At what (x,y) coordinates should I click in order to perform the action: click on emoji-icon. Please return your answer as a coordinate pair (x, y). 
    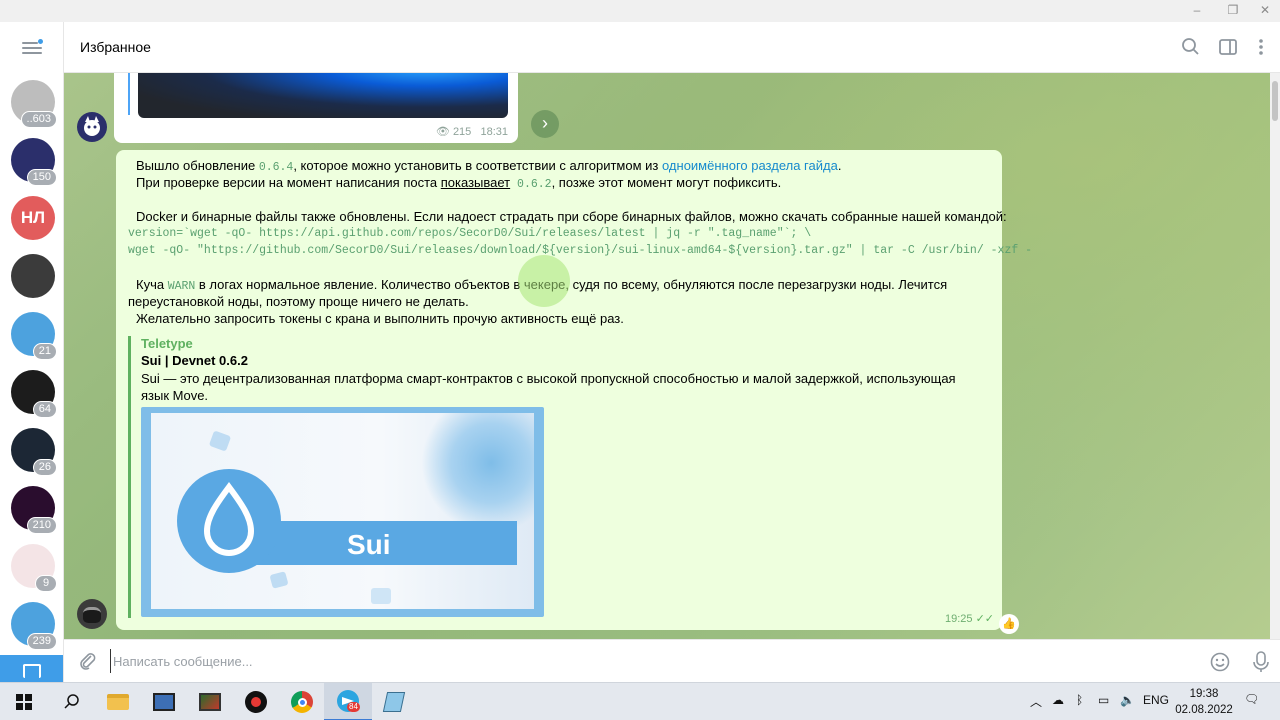
    Looking at the image, I should click on (1220, 662).